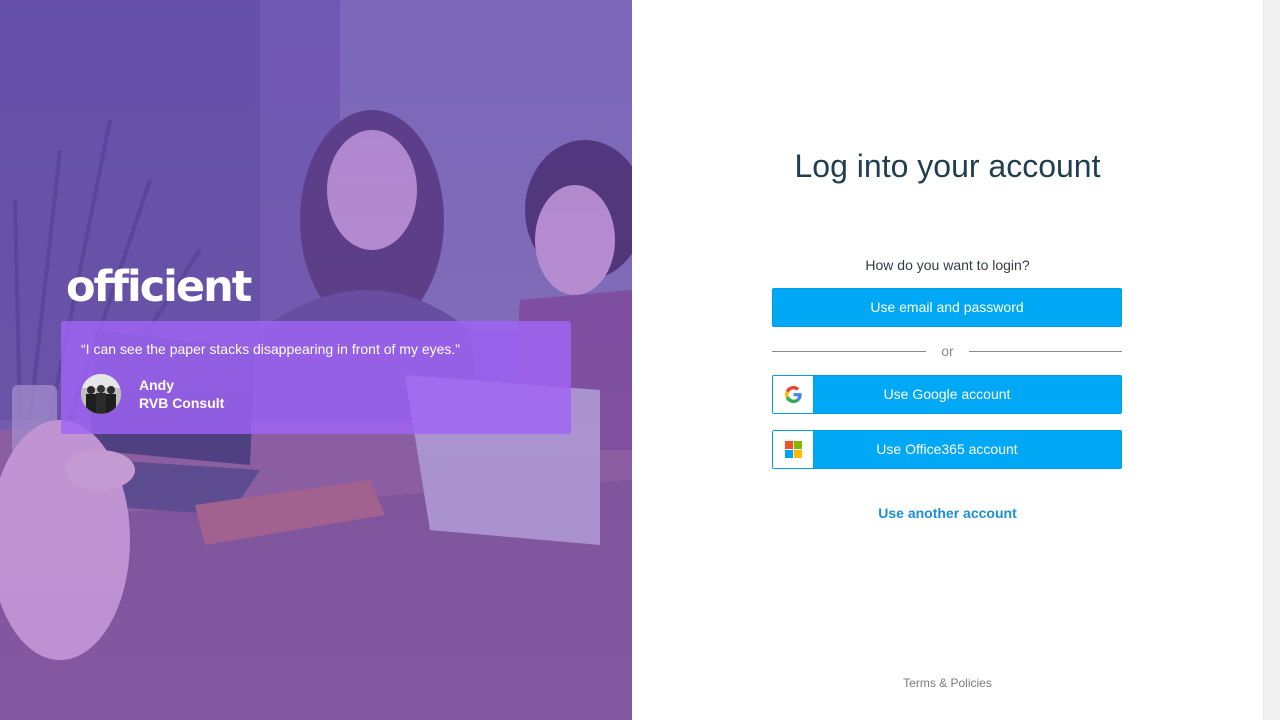 The image size is (1280, 720). I want to click on google-g-icon, so click(793, 394).